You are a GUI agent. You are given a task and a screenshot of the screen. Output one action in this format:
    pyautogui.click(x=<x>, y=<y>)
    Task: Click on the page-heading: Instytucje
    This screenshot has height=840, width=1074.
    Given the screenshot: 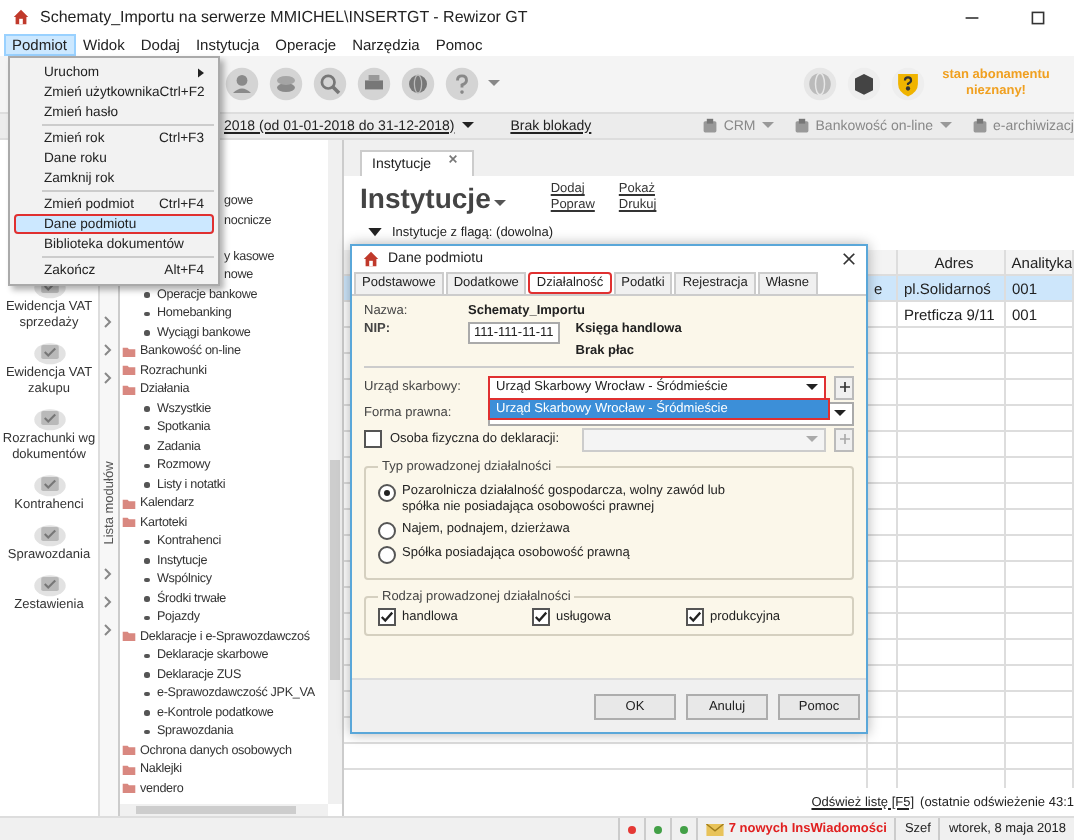 What is the action you would take?
    pyautogui.click(x=425, y=198)
    